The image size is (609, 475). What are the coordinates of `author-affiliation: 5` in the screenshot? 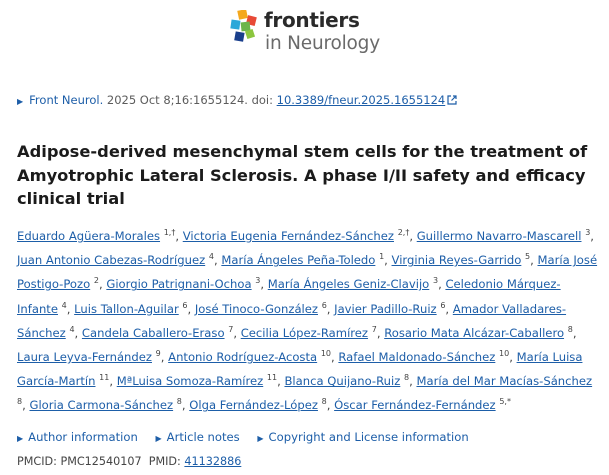 It's located at (527, 256).